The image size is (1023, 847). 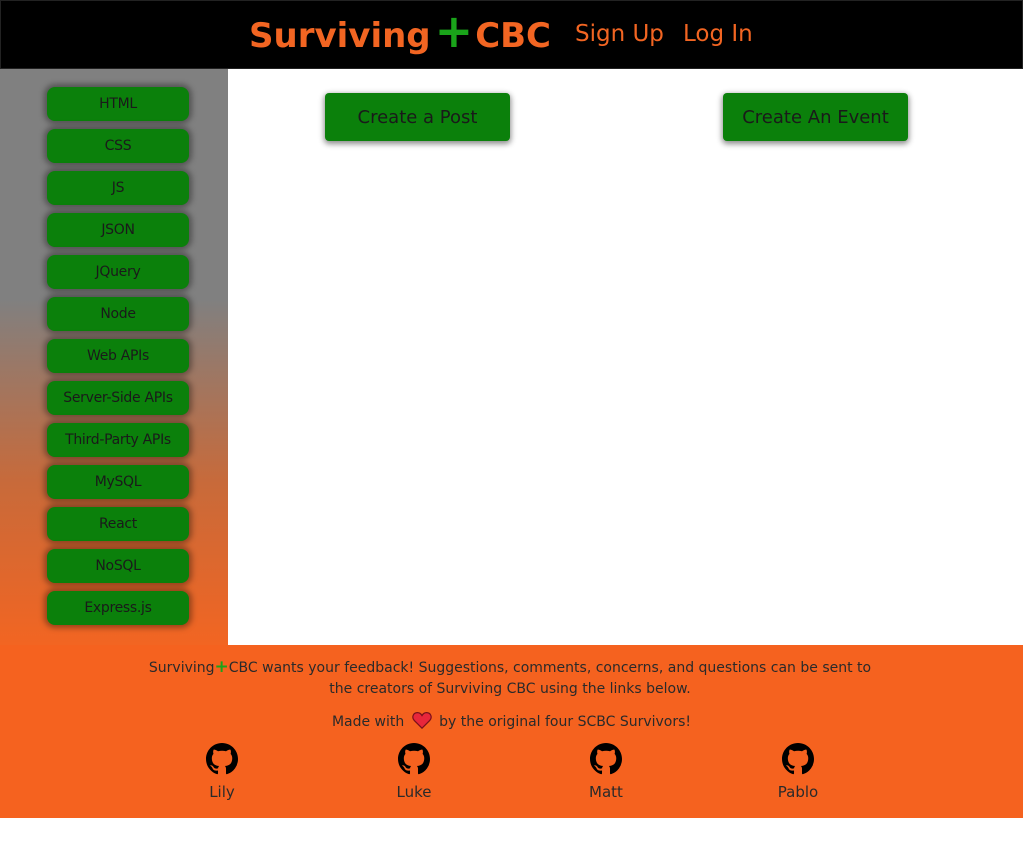 What do you see at coordinates (619, 34) in the screenshot?
I see `sign-up-link: Sign Up` at bounding box center [619, 34].